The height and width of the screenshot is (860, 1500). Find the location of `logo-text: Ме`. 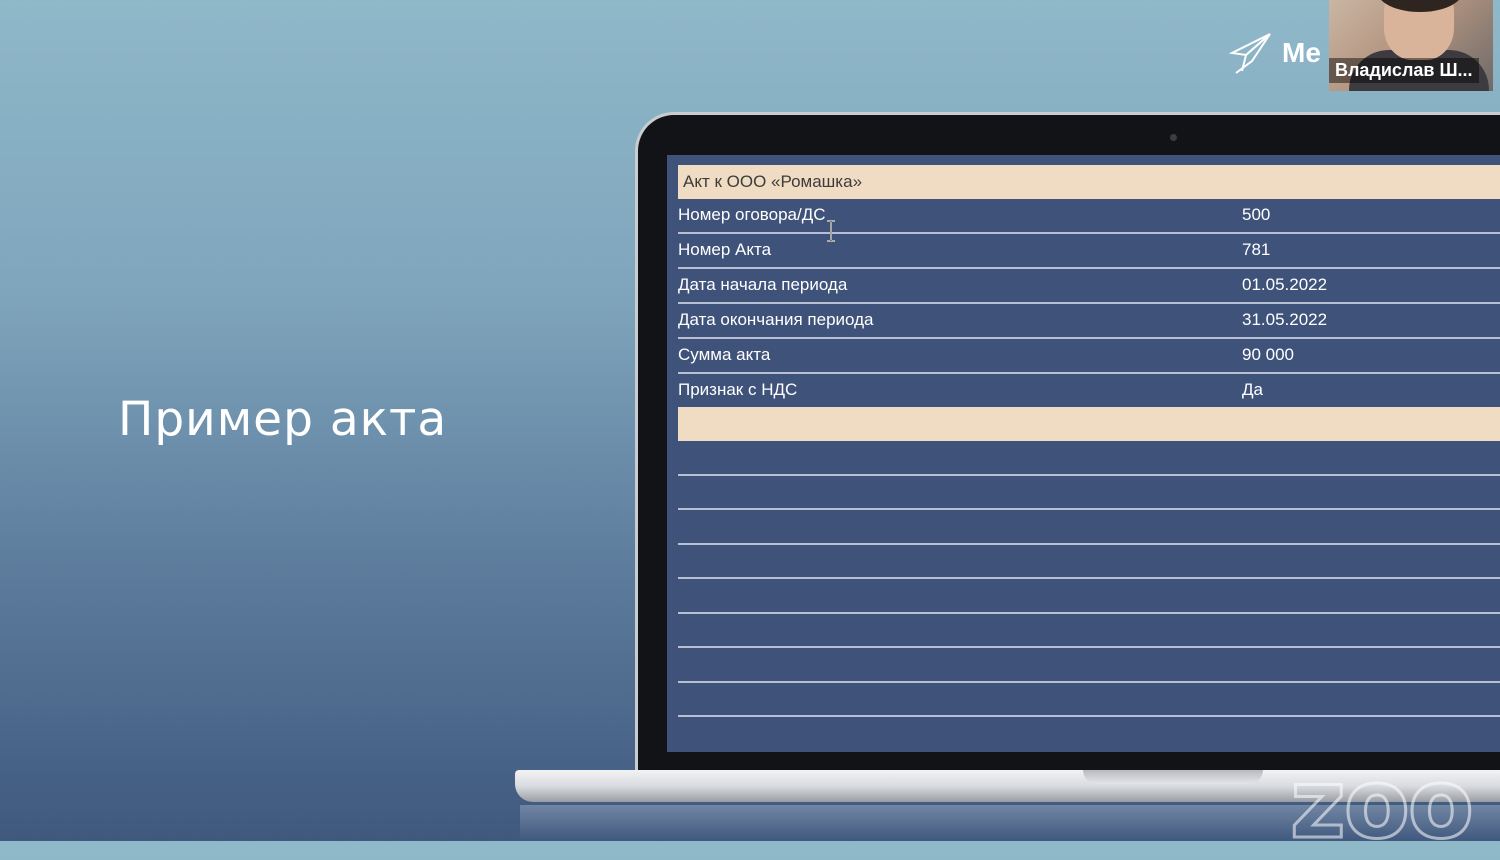

logo-text: Ме is located at coordinates (1301, 52).